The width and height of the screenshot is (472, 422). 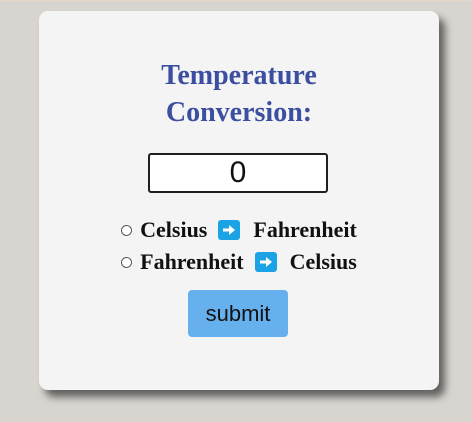 I want to click on option-celsius-to-fahrenheit: Celsius Fahrenheit, so click(x=239, y=230).